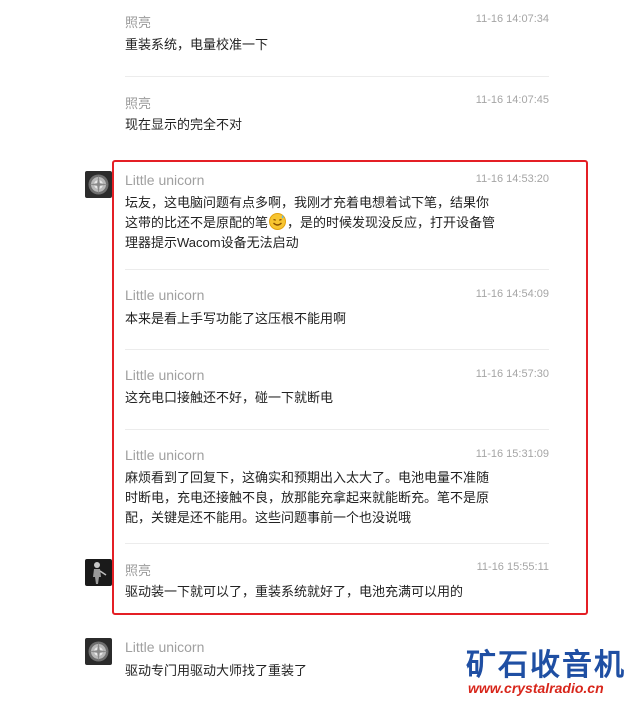  I want to click on message-text: 重装系统，电量校准一下, so click(197, 44).